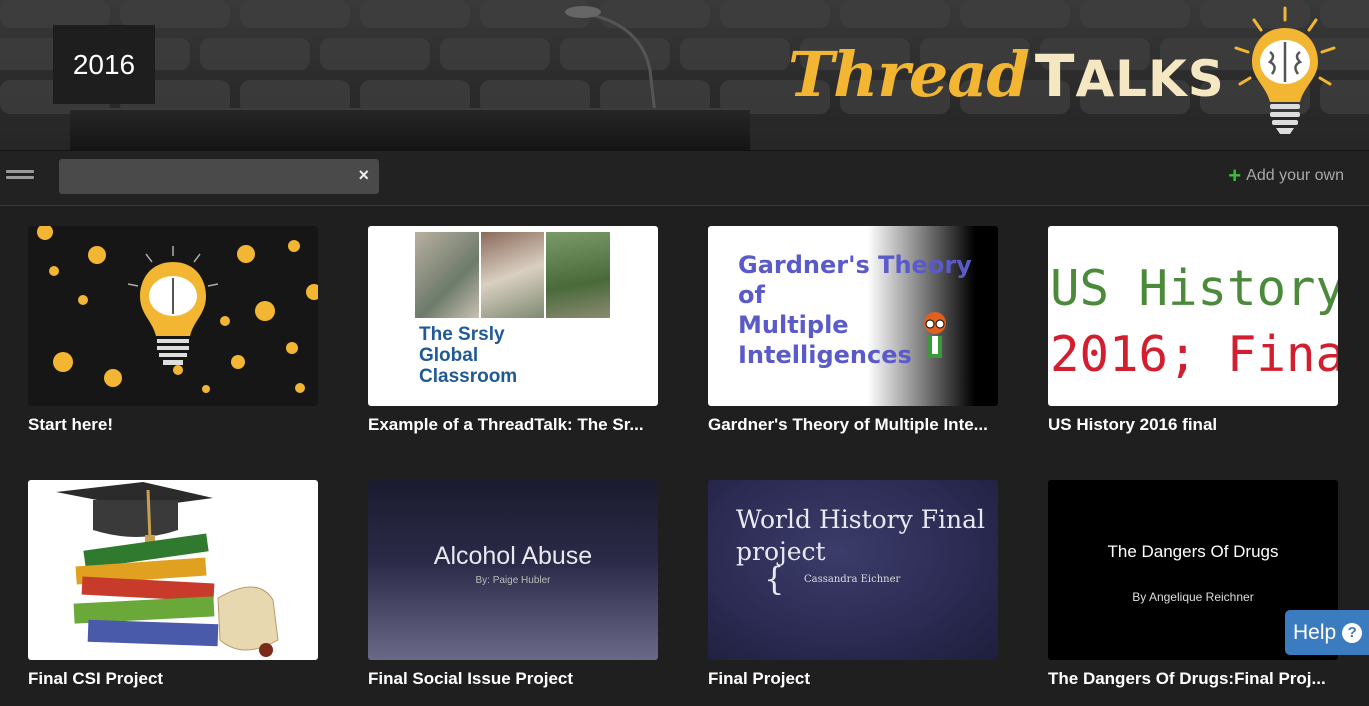 This screenshot has width=1369, height=706. Describe the element at coordinates (1193, 551) in the screenshot. I see `thumb-heading: The Dangers Of Drugs` at that location.